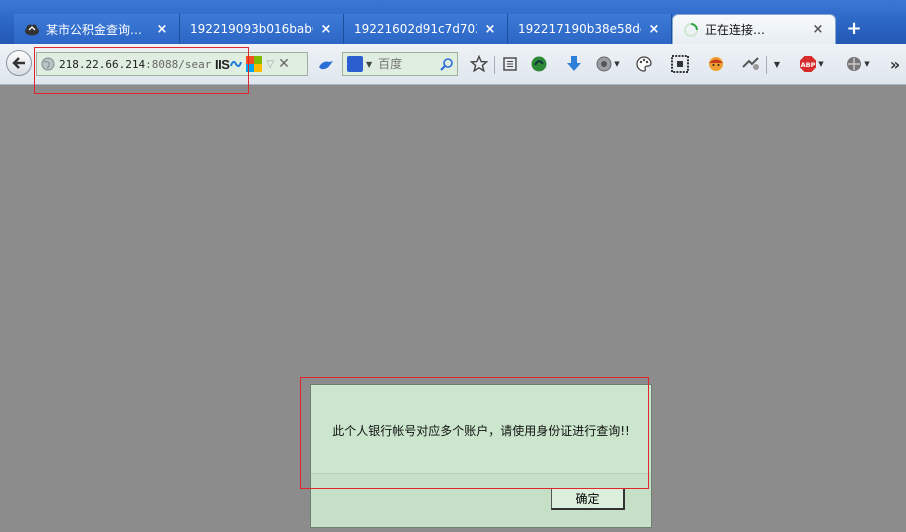 This screenshot has width=906, height=532. Describe the element at coordinates (48, 64) in the screenshot. I see `site-identity-globe-icon` at that location.